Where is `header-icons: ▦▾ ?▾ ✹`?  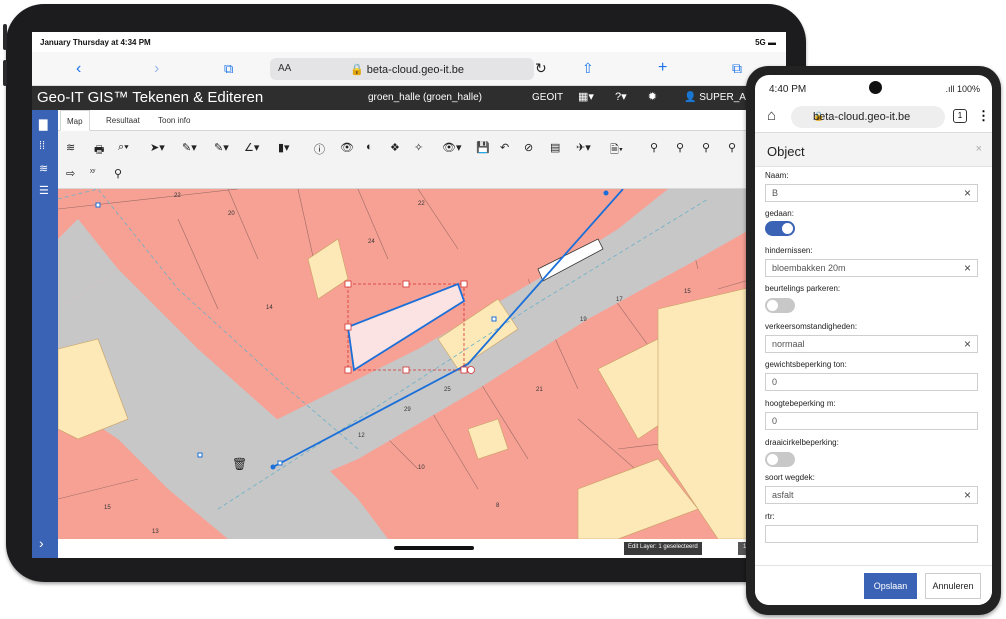 header-icons: ▦▾ ?▾ ✹ is located at coordinates (626, 96).